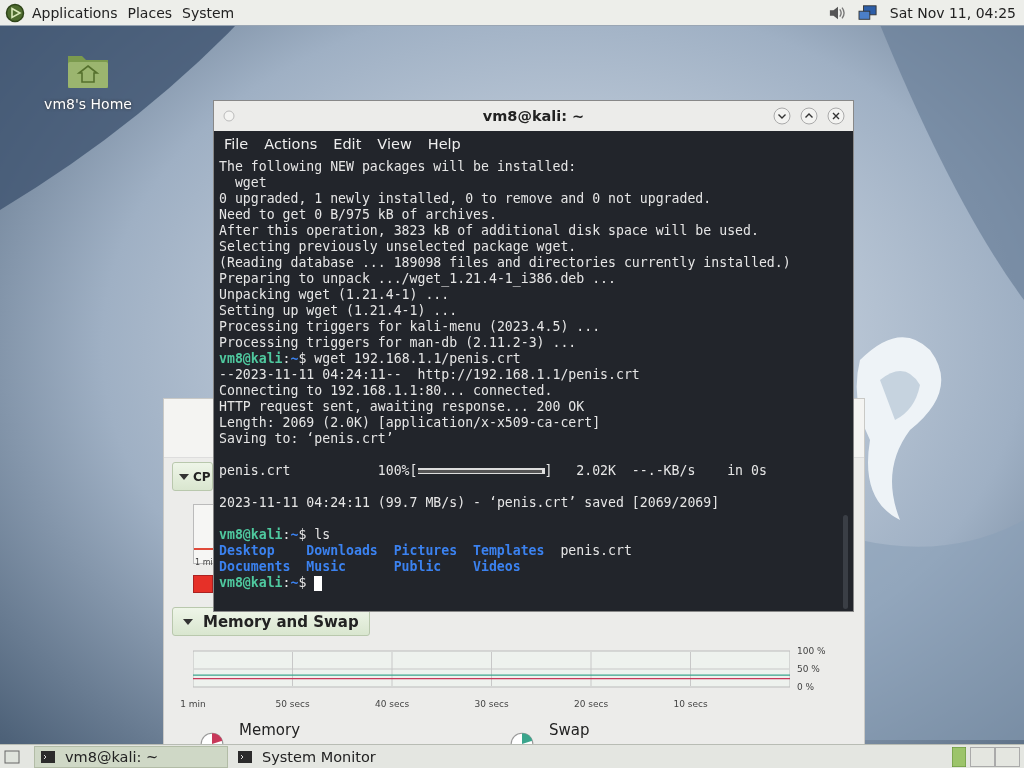 Image resolution: width=1024 pixels, height=768 pixels. Describe the element at coordinates (88, 104) in the screenshot. I see `icon-label: vm8's Home` at that location.